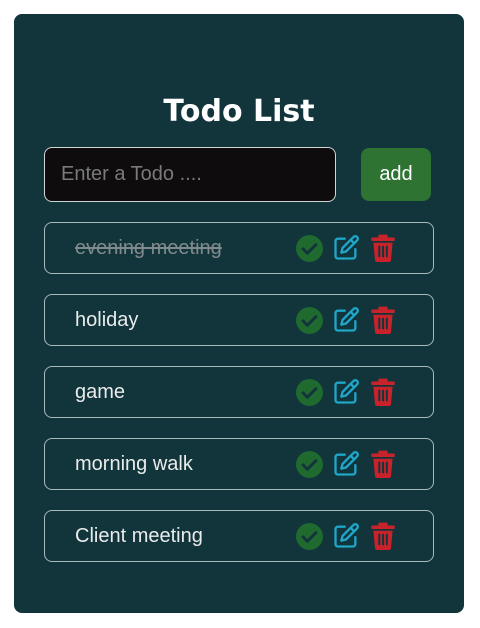 The width and height of the screenshot is (480, 628). What do you see at coordinates (239, 111) in the screenshot?
I see `page-title: Todo List` at bounding box center [239, 111].